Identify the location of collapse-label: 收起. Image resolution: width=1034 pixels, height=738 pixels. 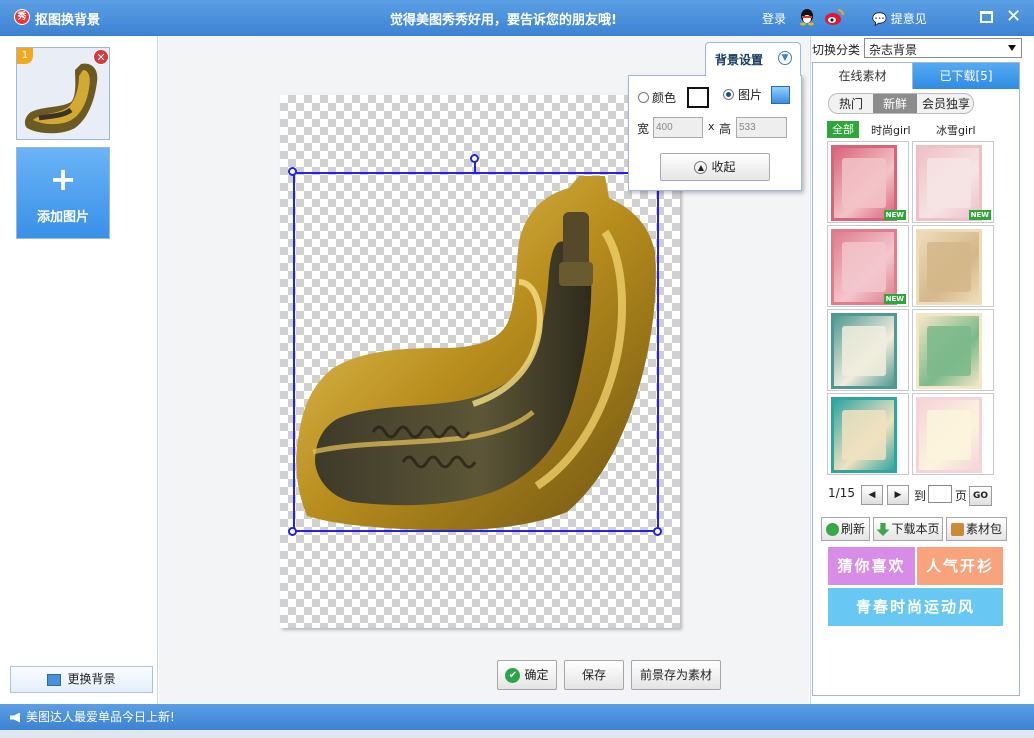
(723, 167).